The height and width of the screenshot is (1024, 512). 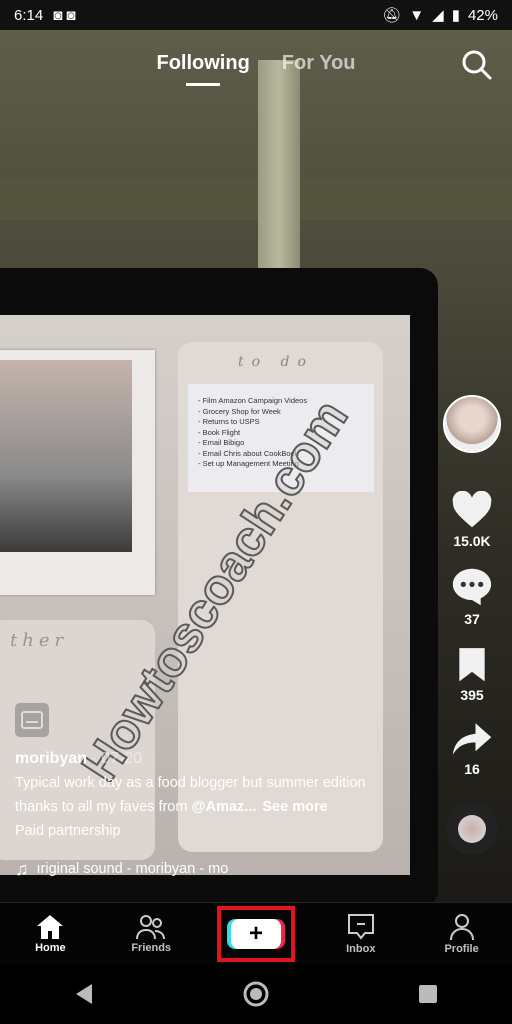 I want to click on caption-icon, so click(x=32, y=720).